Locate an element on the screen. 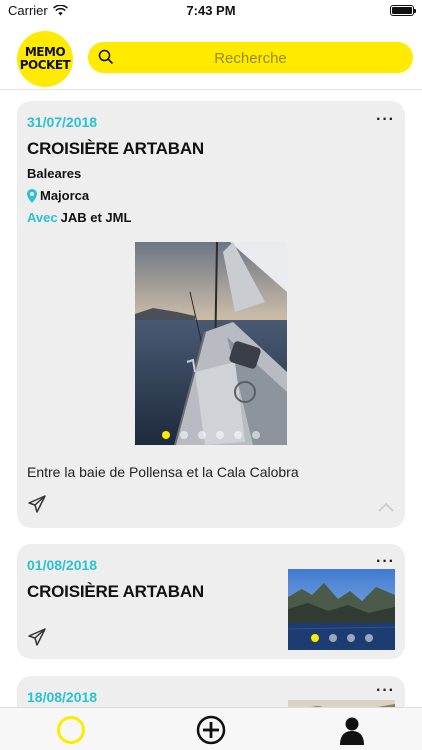 This screenshot has width=422, height=750. memory-location: Majorca is located at coordinates (58, 195).